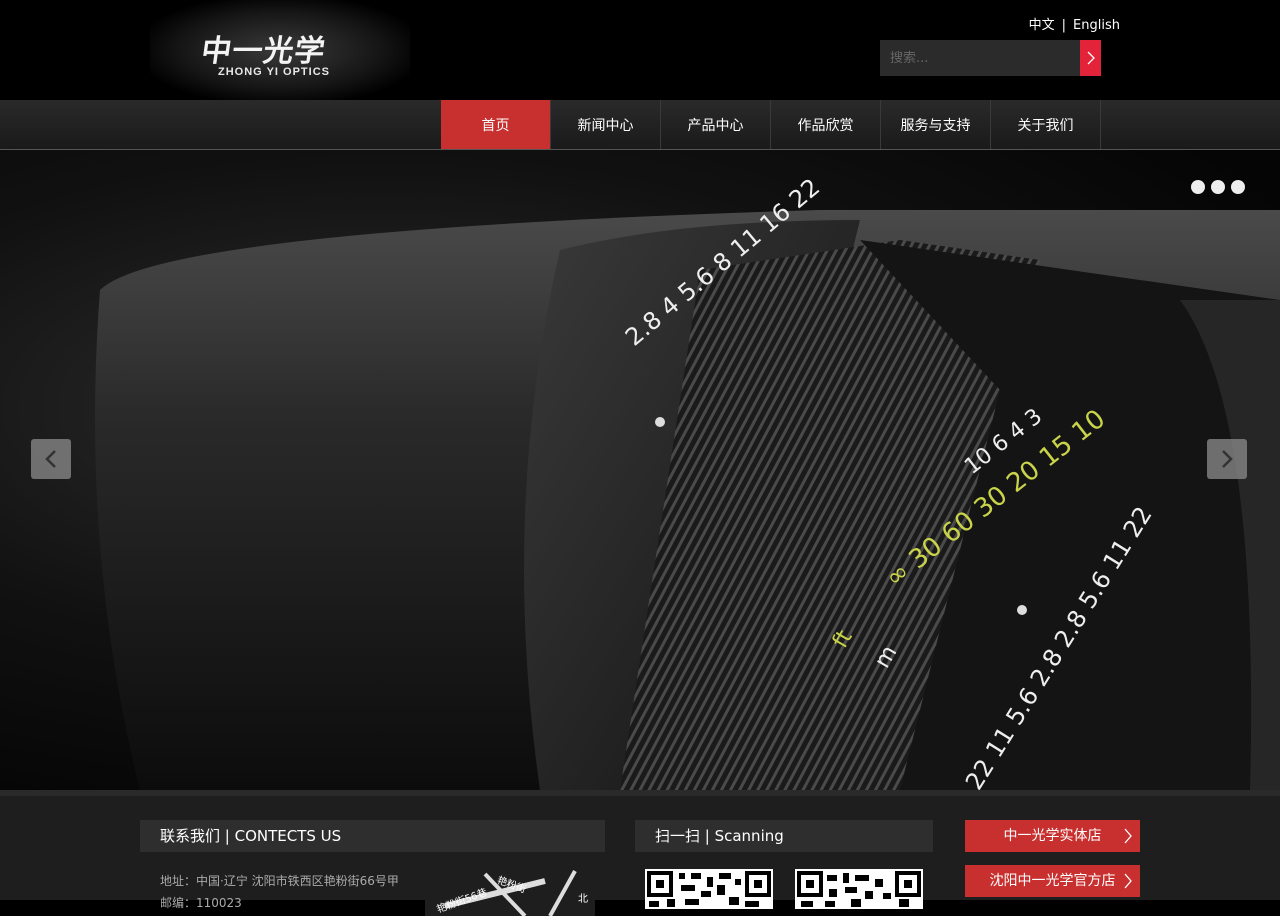 The height and width of the screenshot is (916, 1280). Describe the element at coordinates (936, 124) in the screenshot. I see `nav-item-support: 服务与支持` at that location.